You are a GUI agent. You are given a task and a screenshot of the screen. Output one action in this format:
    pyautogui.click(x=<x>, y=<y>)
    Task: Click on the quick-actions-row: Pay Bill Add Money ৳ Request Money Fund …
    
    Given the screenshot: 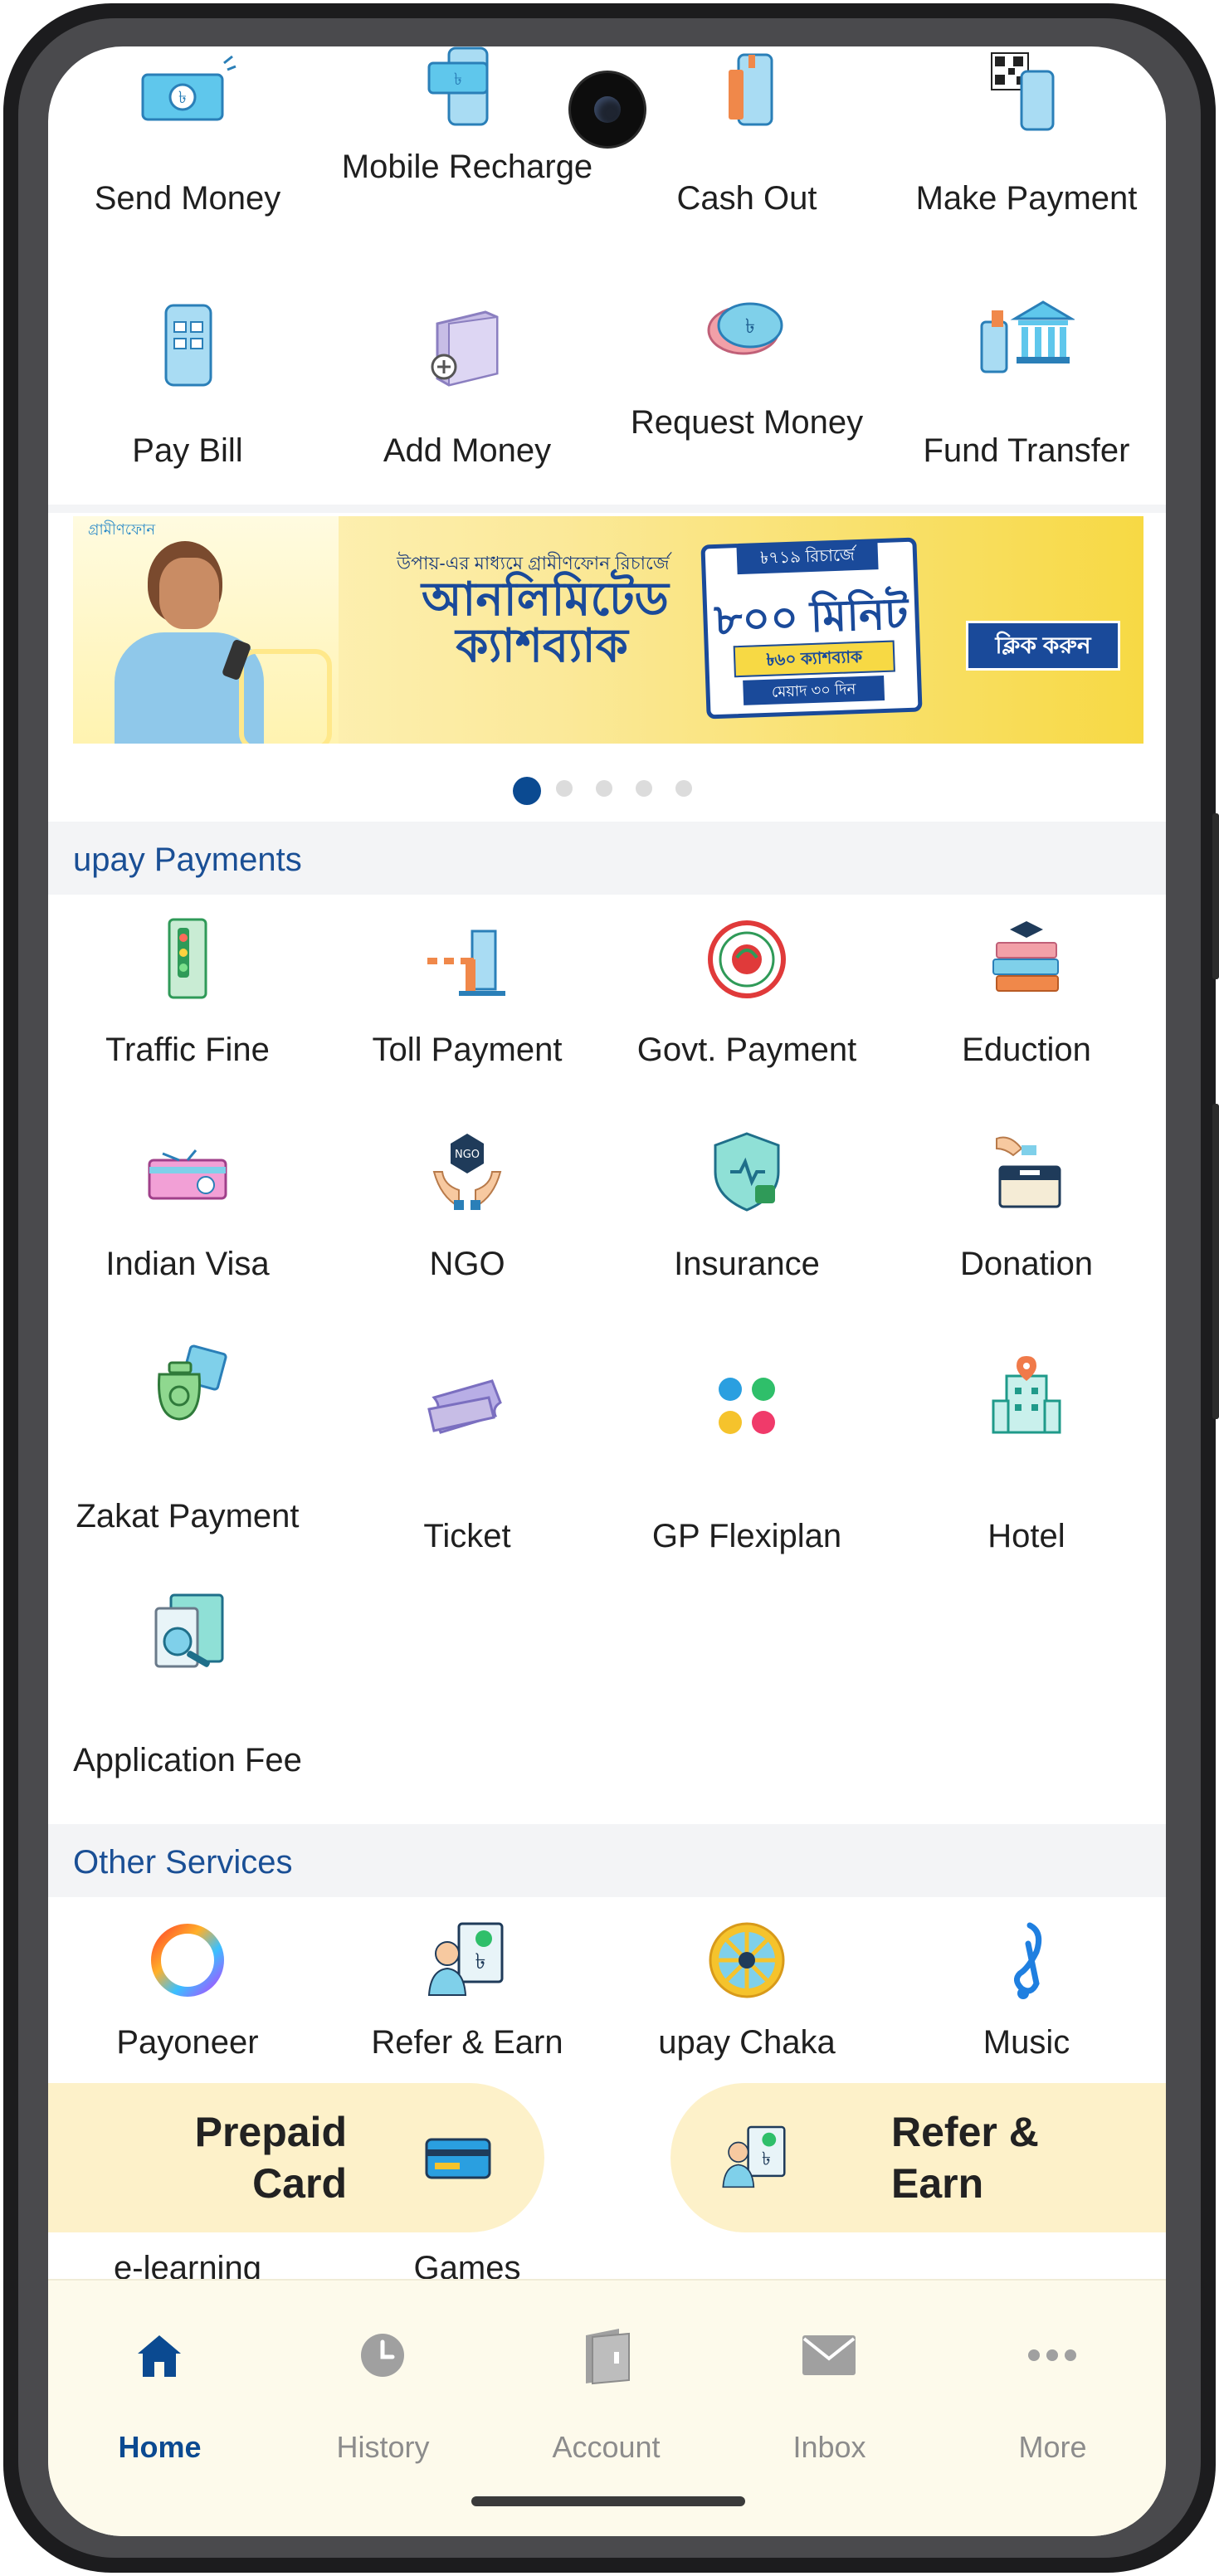 What is the action you would take?
    pyautogui.click(x=607, y=403)
    